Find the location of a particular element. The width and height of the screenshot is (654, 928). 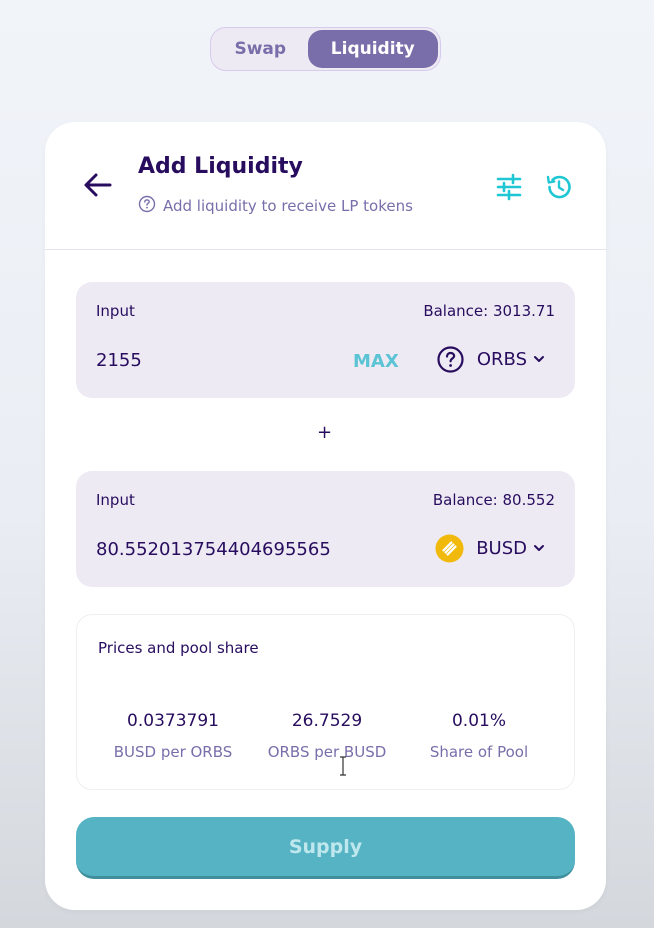

tab-swap: Swap is located at coordinates (260, 49).